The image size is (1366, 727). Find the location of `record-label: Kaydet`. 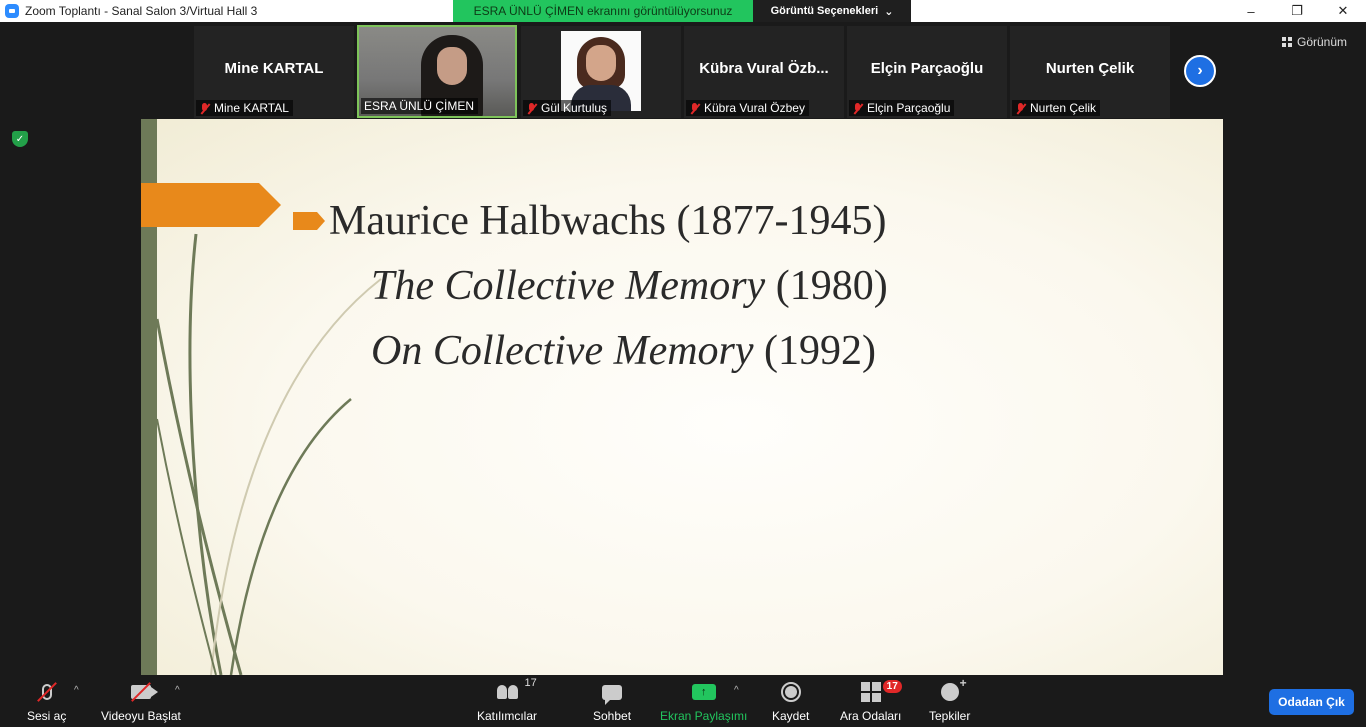

record-label: Kaydet is located at coordinates (791, 716).